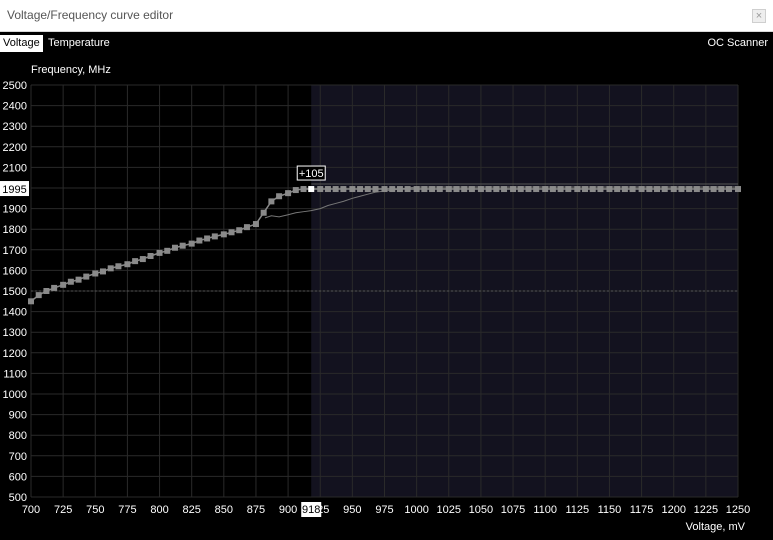 This screenshot has width=773, height=540. Describe the element at coordinates (15, 313) in the screenshot. I see `y-tick-label: 1400` at that location.